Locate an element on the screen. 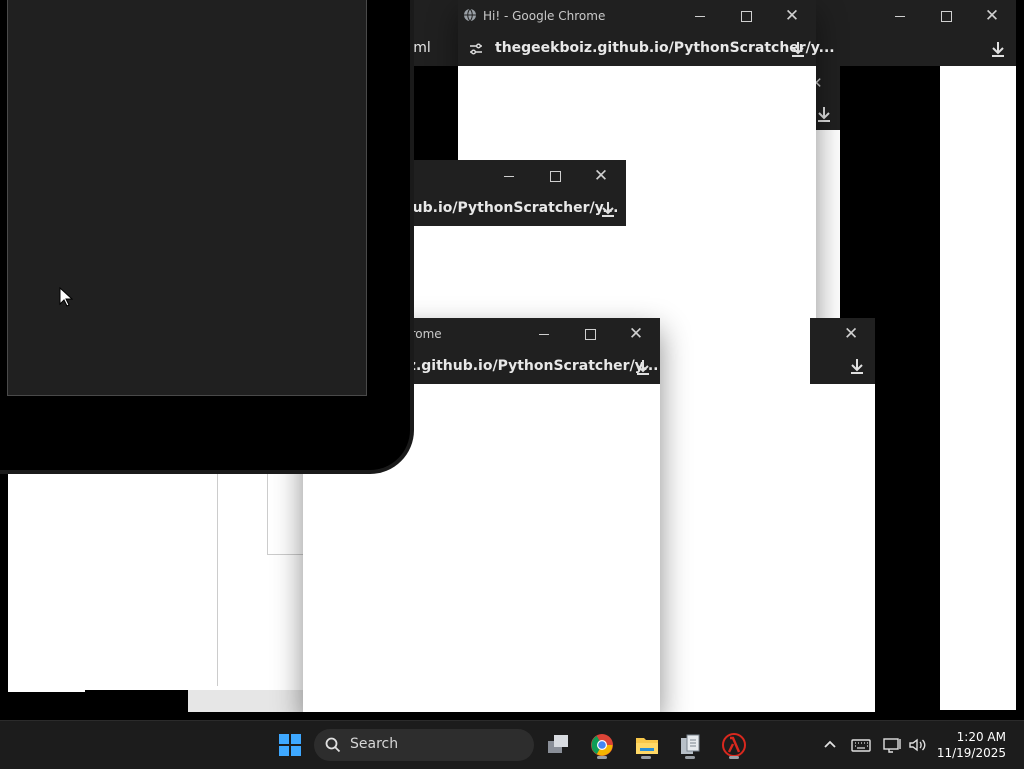 This screenshot has height=769, width=1024. show-hidden-icons-chevron-up-icon is located at coordinates (830, 745).